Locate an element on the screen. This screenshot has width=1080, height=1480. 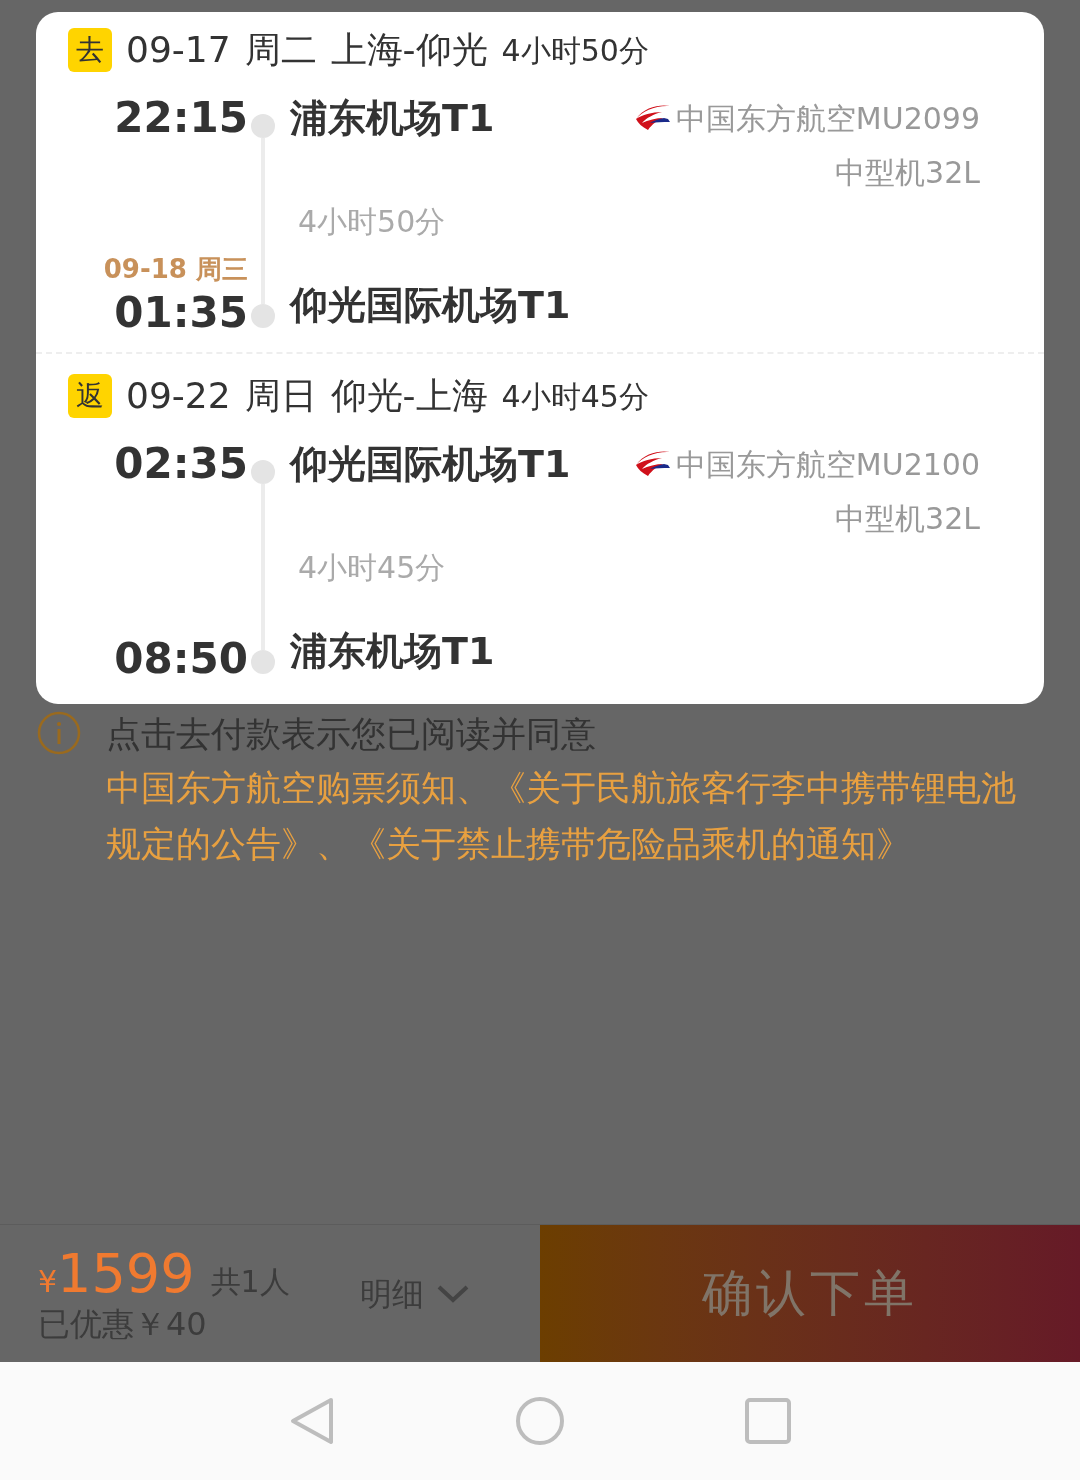
trip-badge: 返 is located at coordinates (90, 396).